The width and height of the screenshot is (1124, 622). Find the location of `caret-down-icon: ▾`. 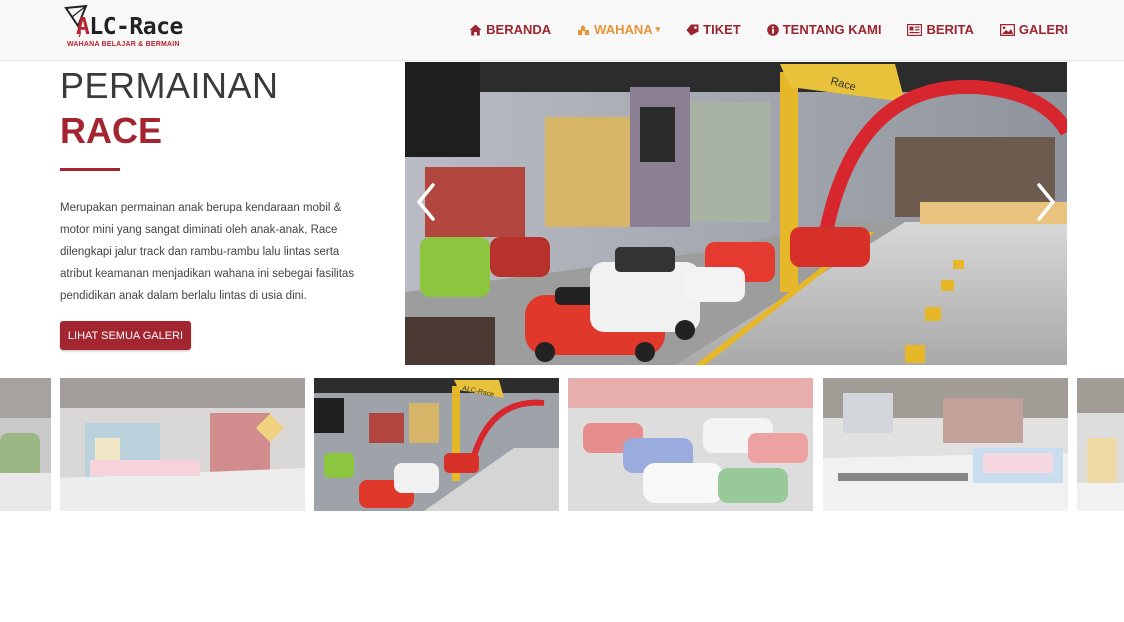

caret-down-icon: ▾ is located at coordinates (658, 29).